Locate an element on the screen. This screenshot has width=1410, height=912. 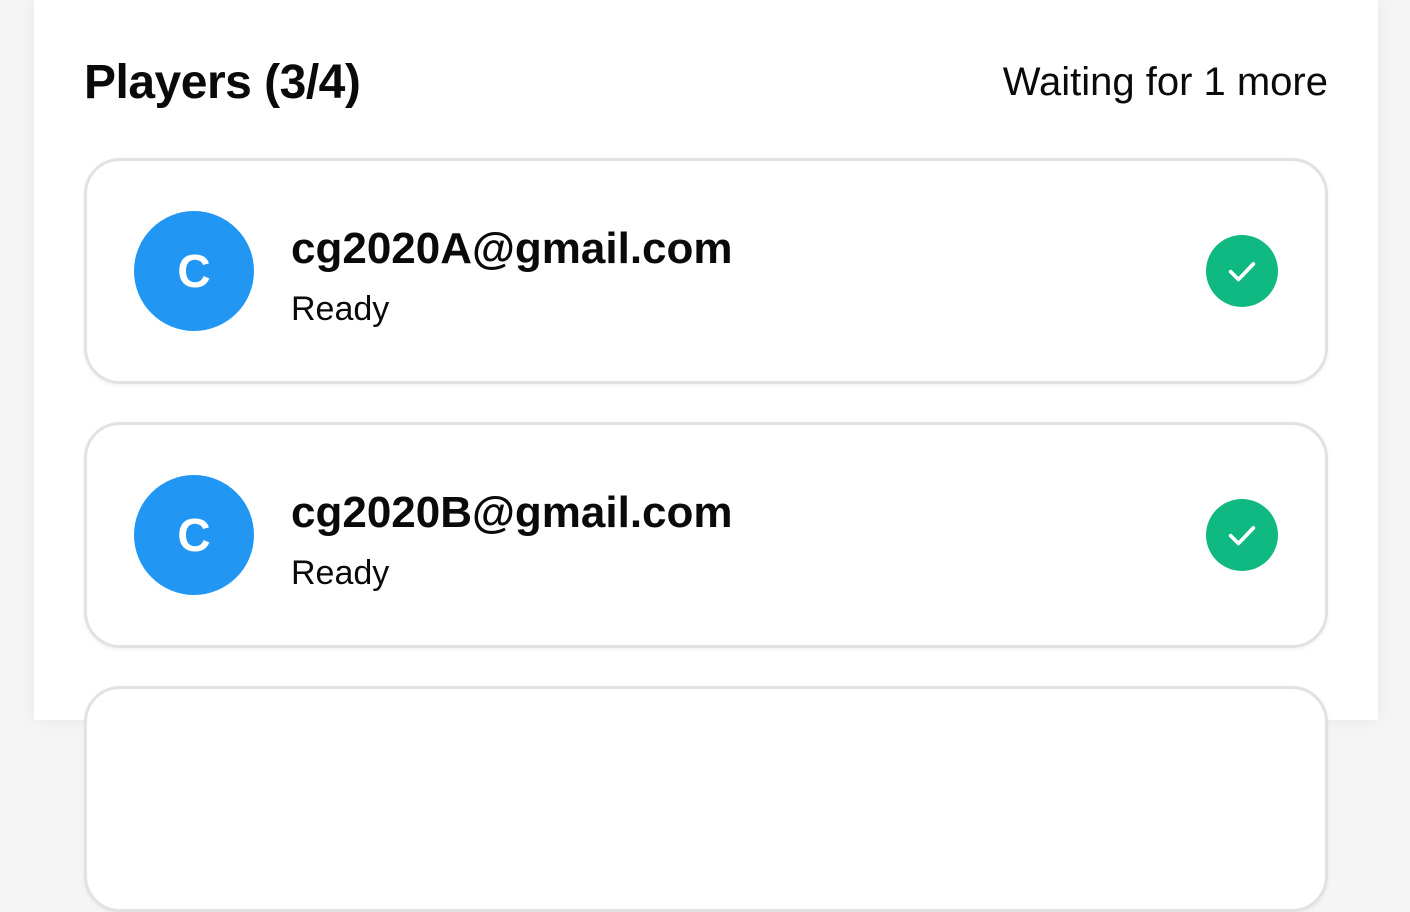
players-title: Players (3/4) is located at coordinates (222, 82).